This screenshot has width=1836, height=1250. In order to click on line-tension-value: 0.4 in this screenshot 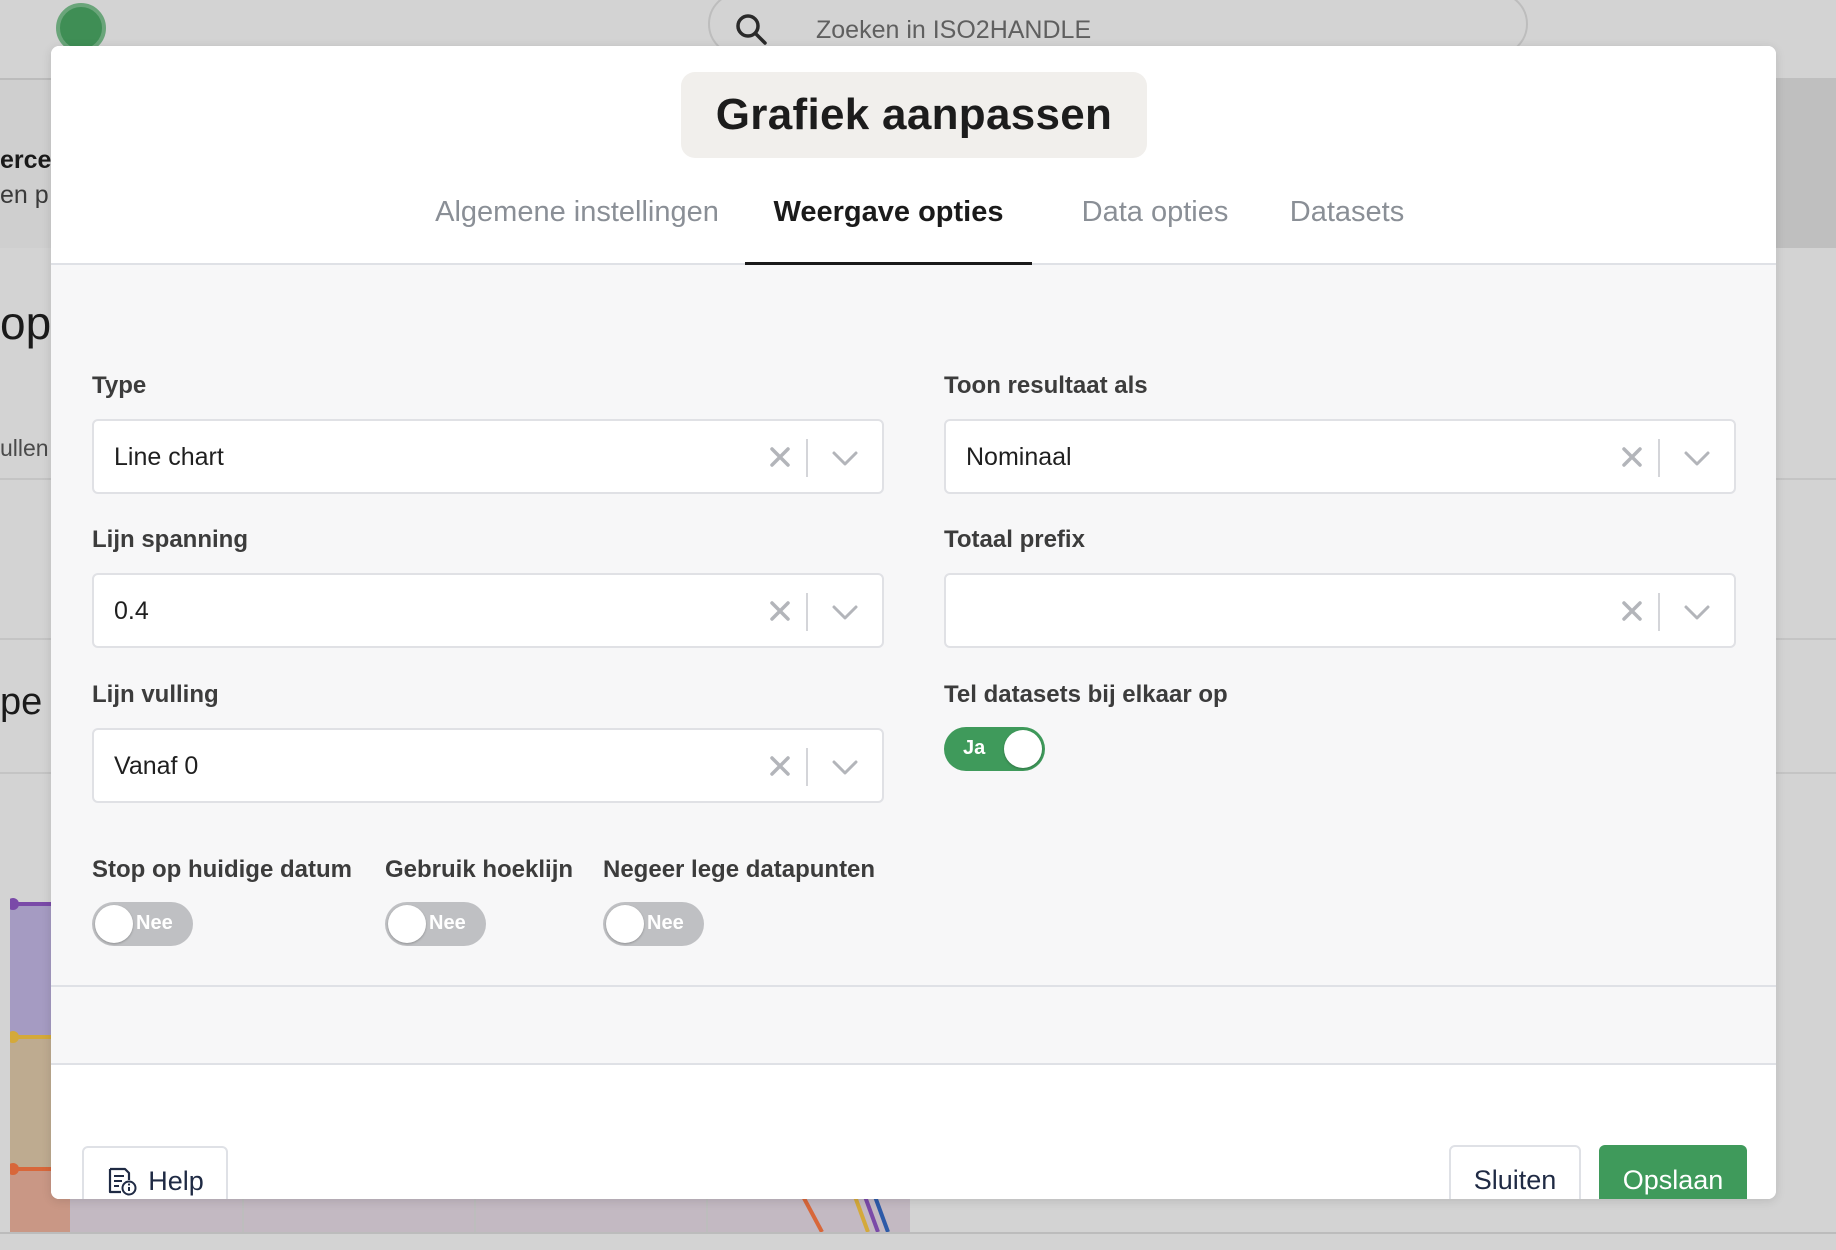, I will do `click(131, 611)`.